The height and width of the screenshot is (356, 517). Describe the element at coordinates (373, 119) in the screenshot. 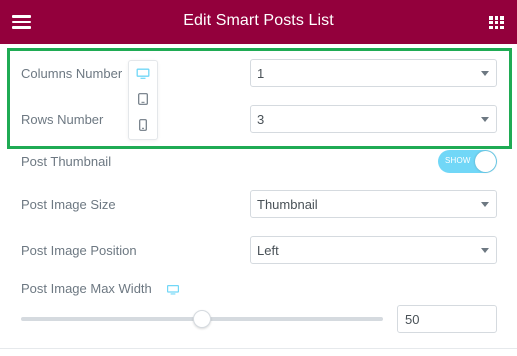

I see `rows-number-select: 3` at that location.